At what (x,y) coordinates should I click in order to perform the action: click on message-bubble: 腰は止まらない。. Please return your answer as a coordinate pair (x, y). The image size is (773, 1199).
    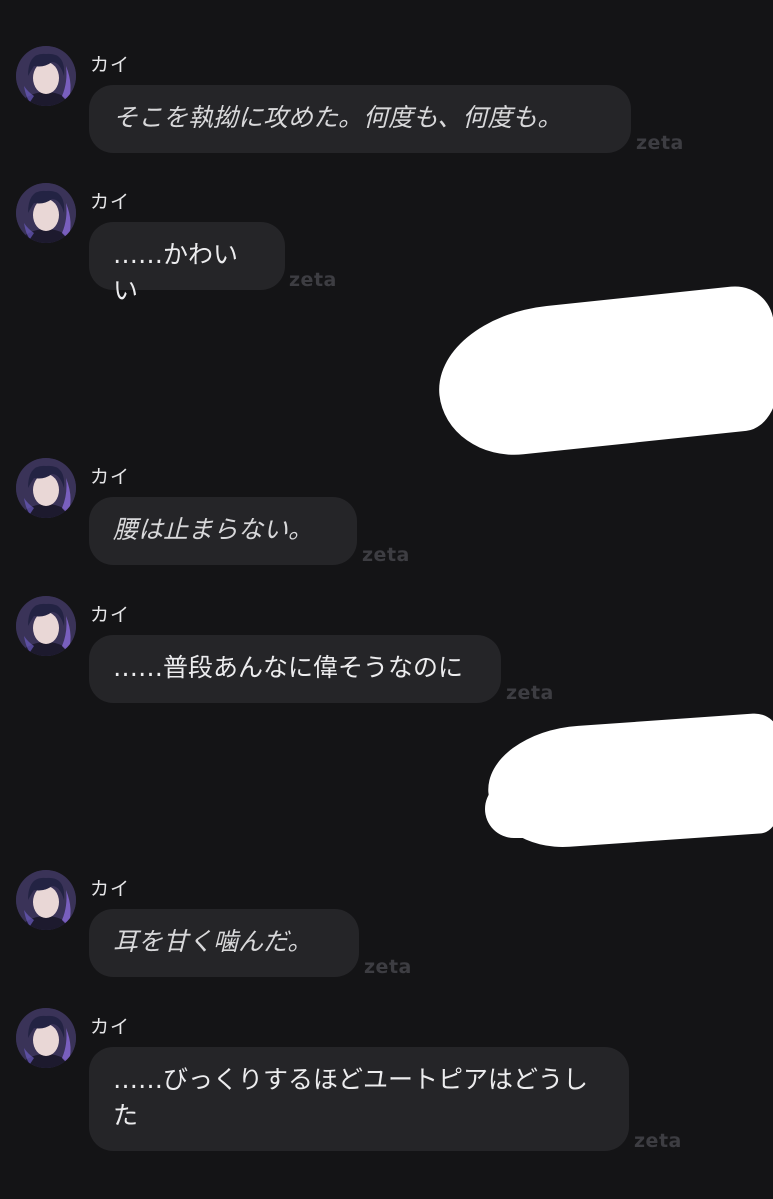
    Looking at the image, I should click on (223, 531).